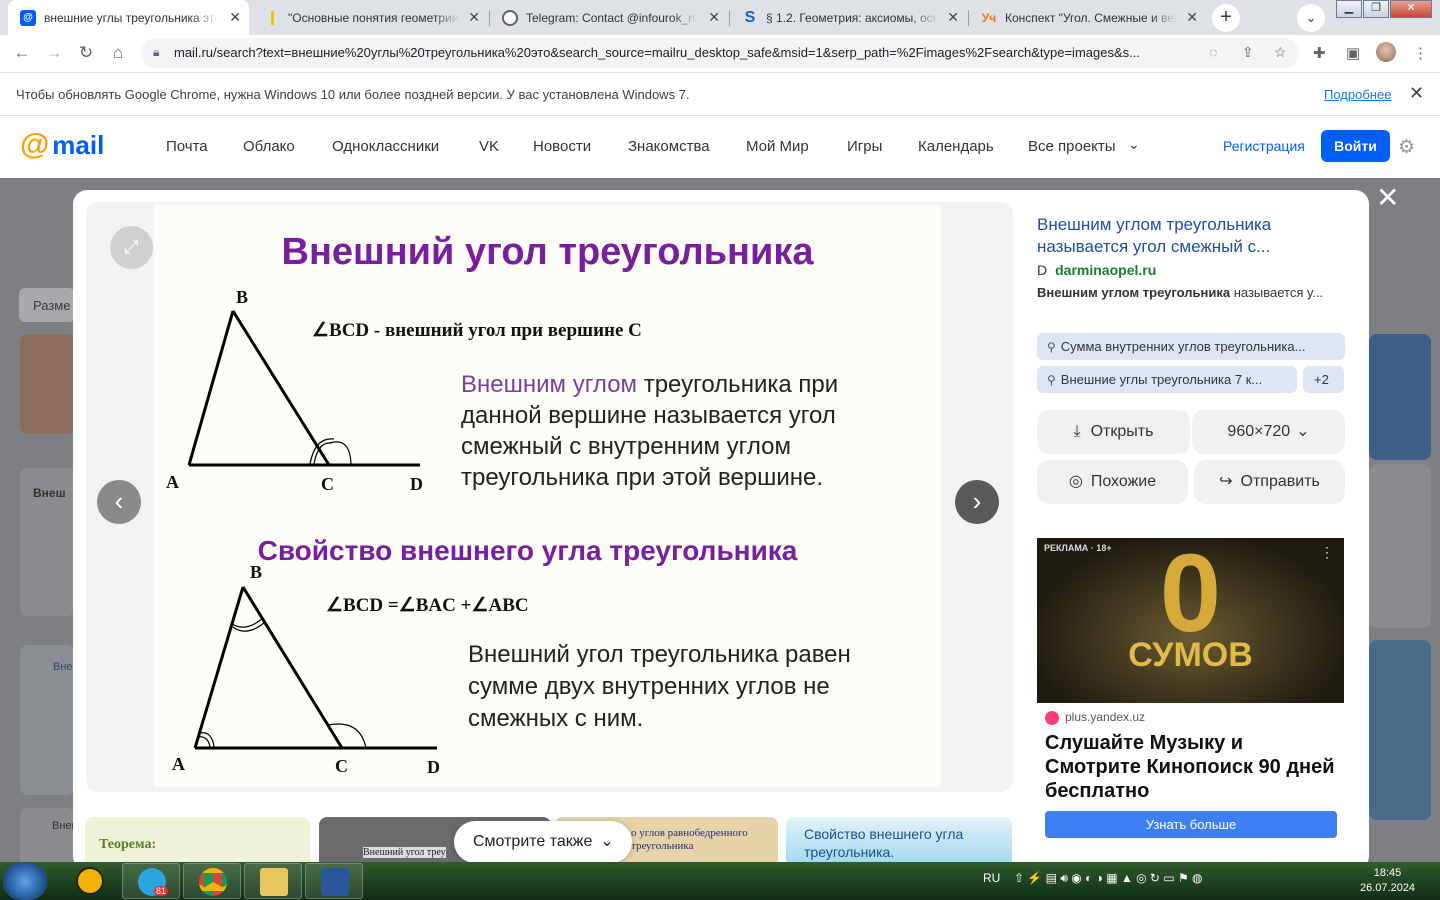 The image size is (1440, 900). I want to click on nav-novosti: Новости, so click(562, 146).